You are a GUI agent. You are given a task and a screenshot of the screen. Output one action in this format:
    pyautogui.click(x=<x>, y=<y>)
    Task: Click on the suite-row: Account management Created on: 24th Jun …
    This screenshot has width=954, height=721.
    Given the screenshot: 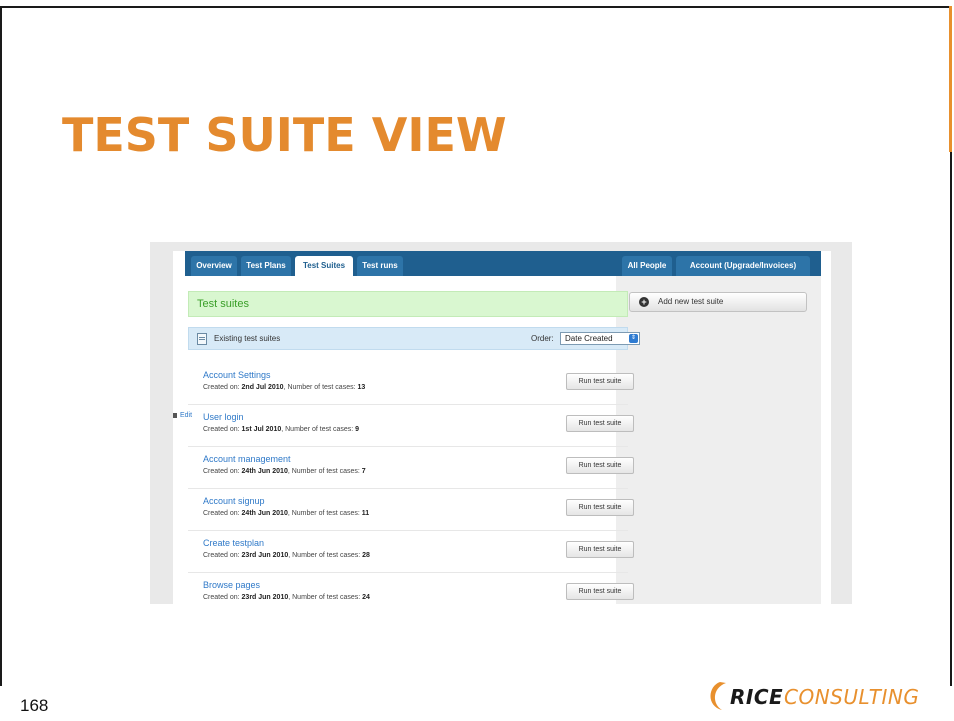 What is the action you would take?
    pyautogui.click(x=411, y=469)
    